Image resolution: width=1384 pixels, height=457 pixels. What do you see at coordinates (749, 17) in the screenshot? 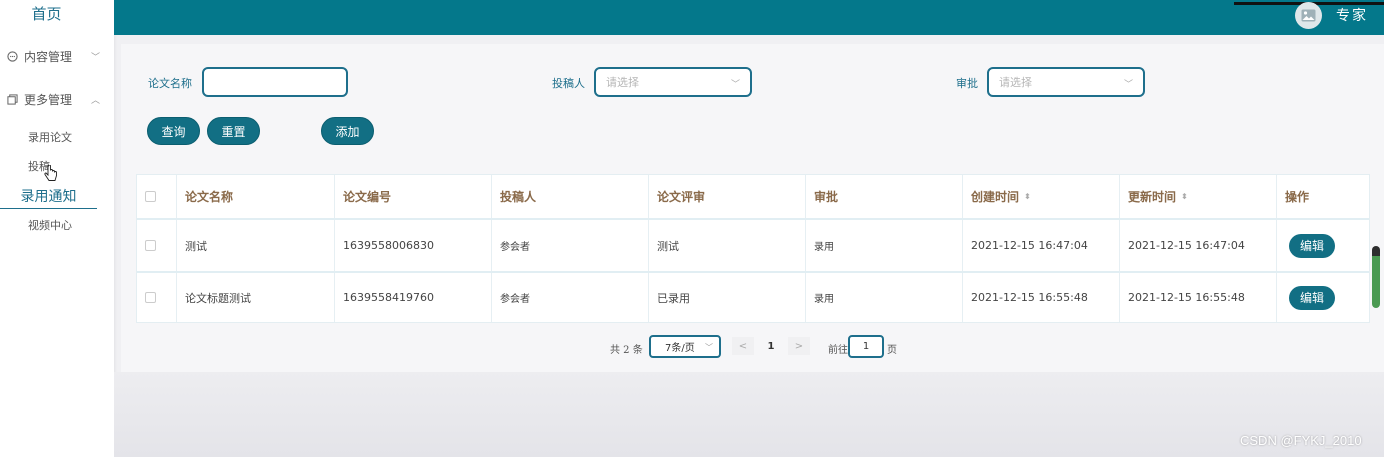
I see `top-header-bar` at bounding box center [749, 17].